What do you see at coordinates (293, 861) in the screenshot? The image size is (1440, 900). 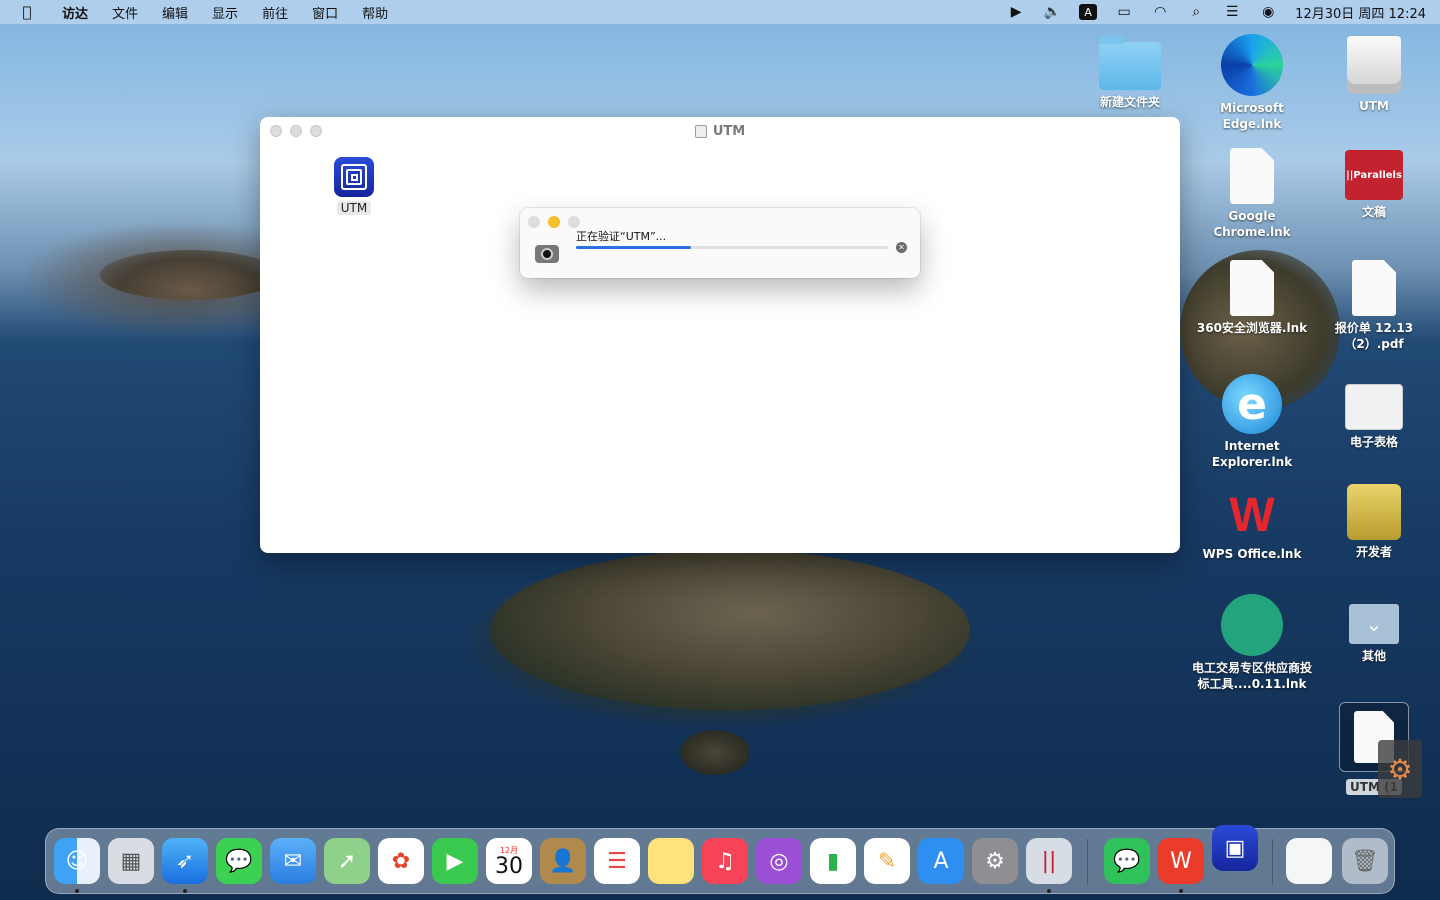 I see `mail-icon: ✉` at bounding box center [293, 861].